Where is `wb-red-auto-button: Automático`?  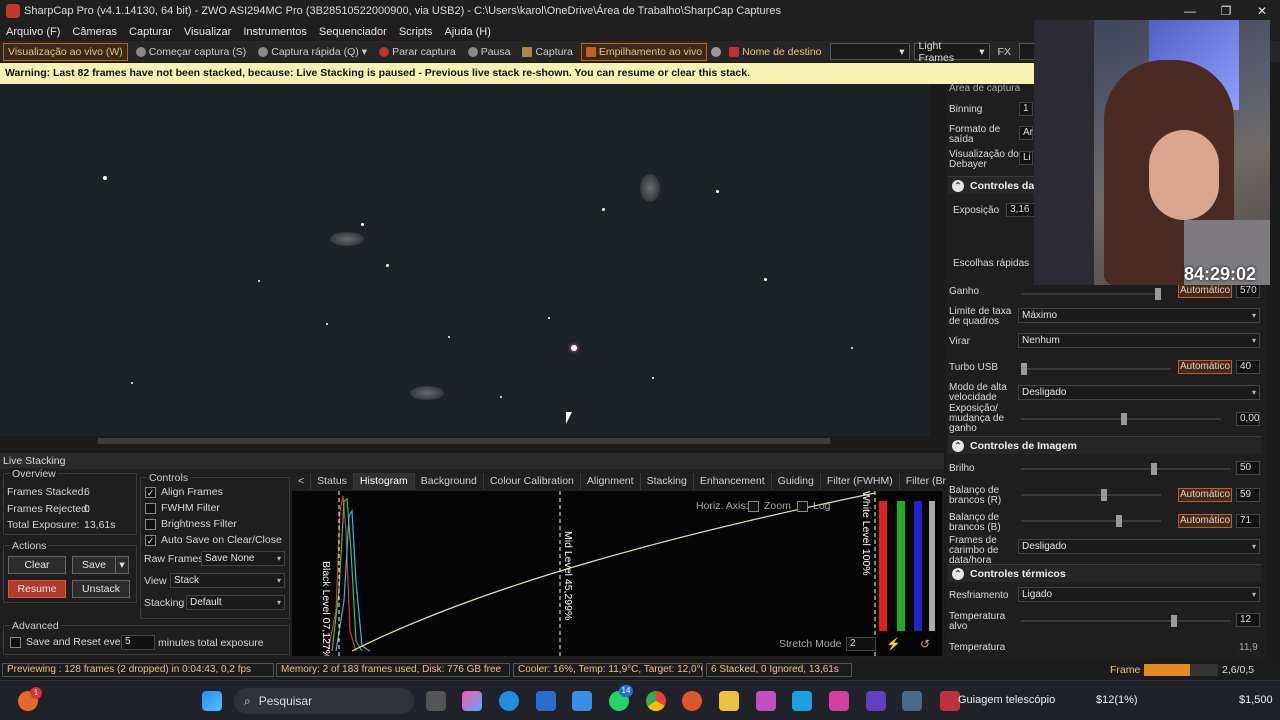
wb-red-auto-button: Automático is located at coordinates (1205, 495).